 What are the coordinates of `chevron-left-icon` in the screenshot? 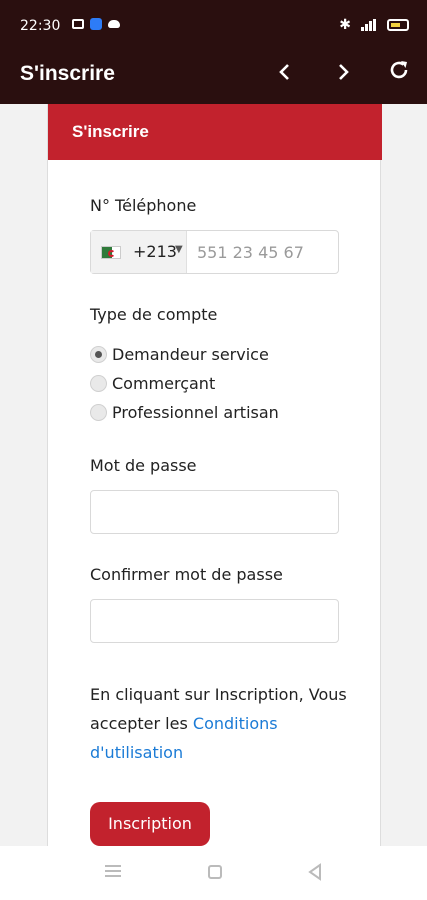 It's located at (285, 75).